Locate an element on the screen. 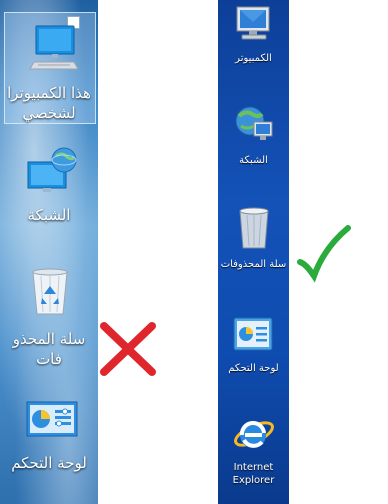  this-pc-label-line2: لشخصي is located at coordinates (49, 113).